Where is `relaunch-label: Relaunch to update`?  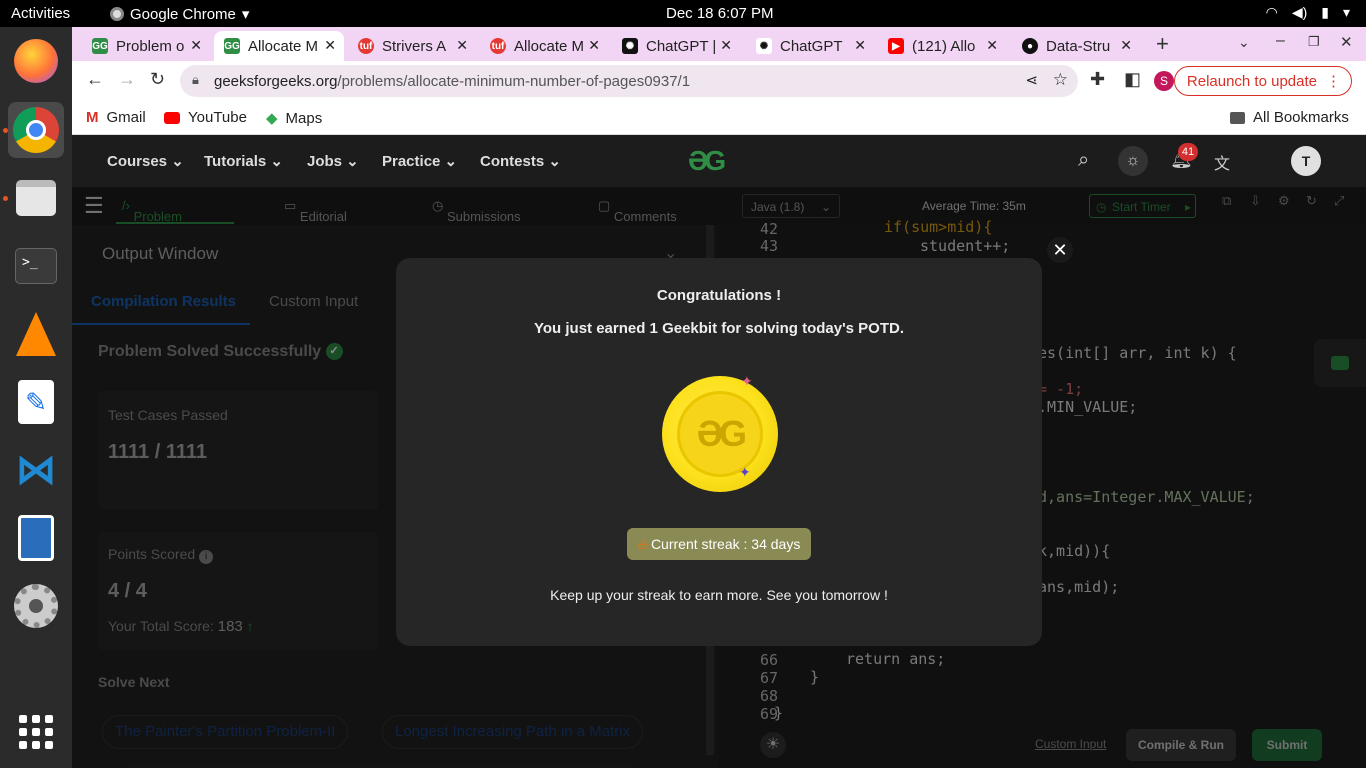
relaunch-label: Relaunch to update is located at coordinates (1251, 81).